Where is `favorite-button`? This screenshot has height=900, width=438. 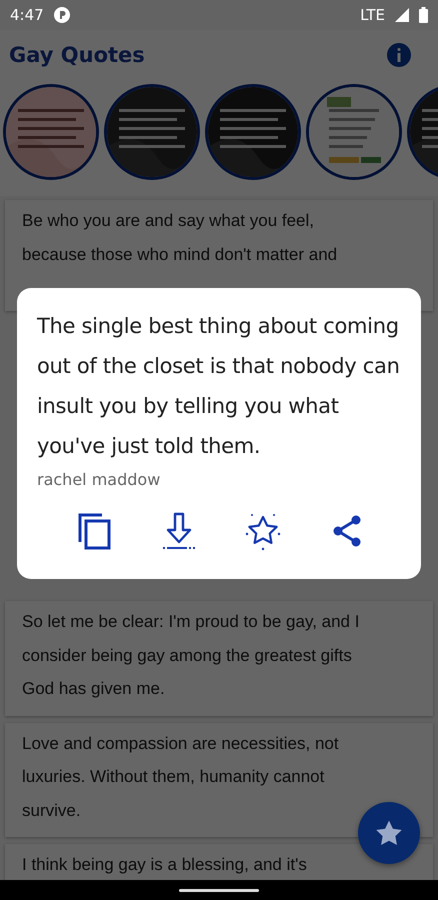 favorite-button is located at coordinates (263, 531).